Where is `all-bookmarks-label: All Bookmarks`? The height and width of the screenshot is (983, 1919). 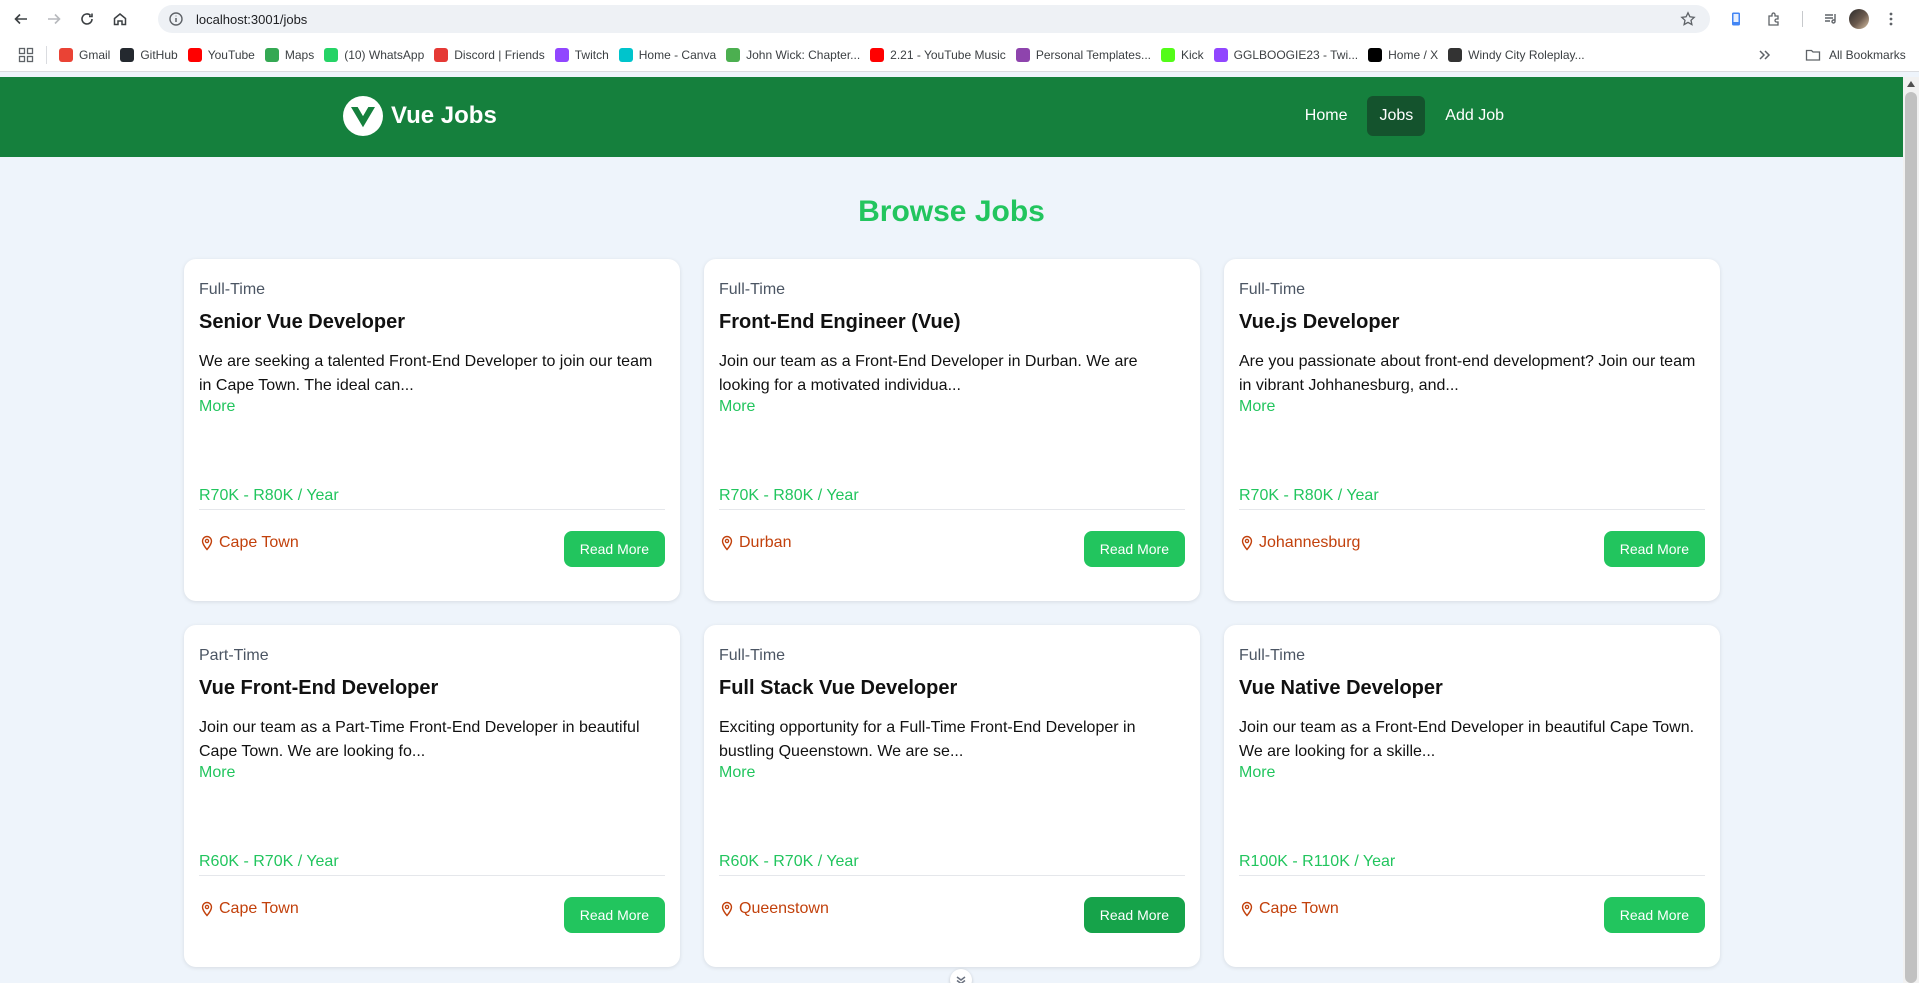
all-bookmarks-label: All Bookmarks is located at coordinates (1867, 55).